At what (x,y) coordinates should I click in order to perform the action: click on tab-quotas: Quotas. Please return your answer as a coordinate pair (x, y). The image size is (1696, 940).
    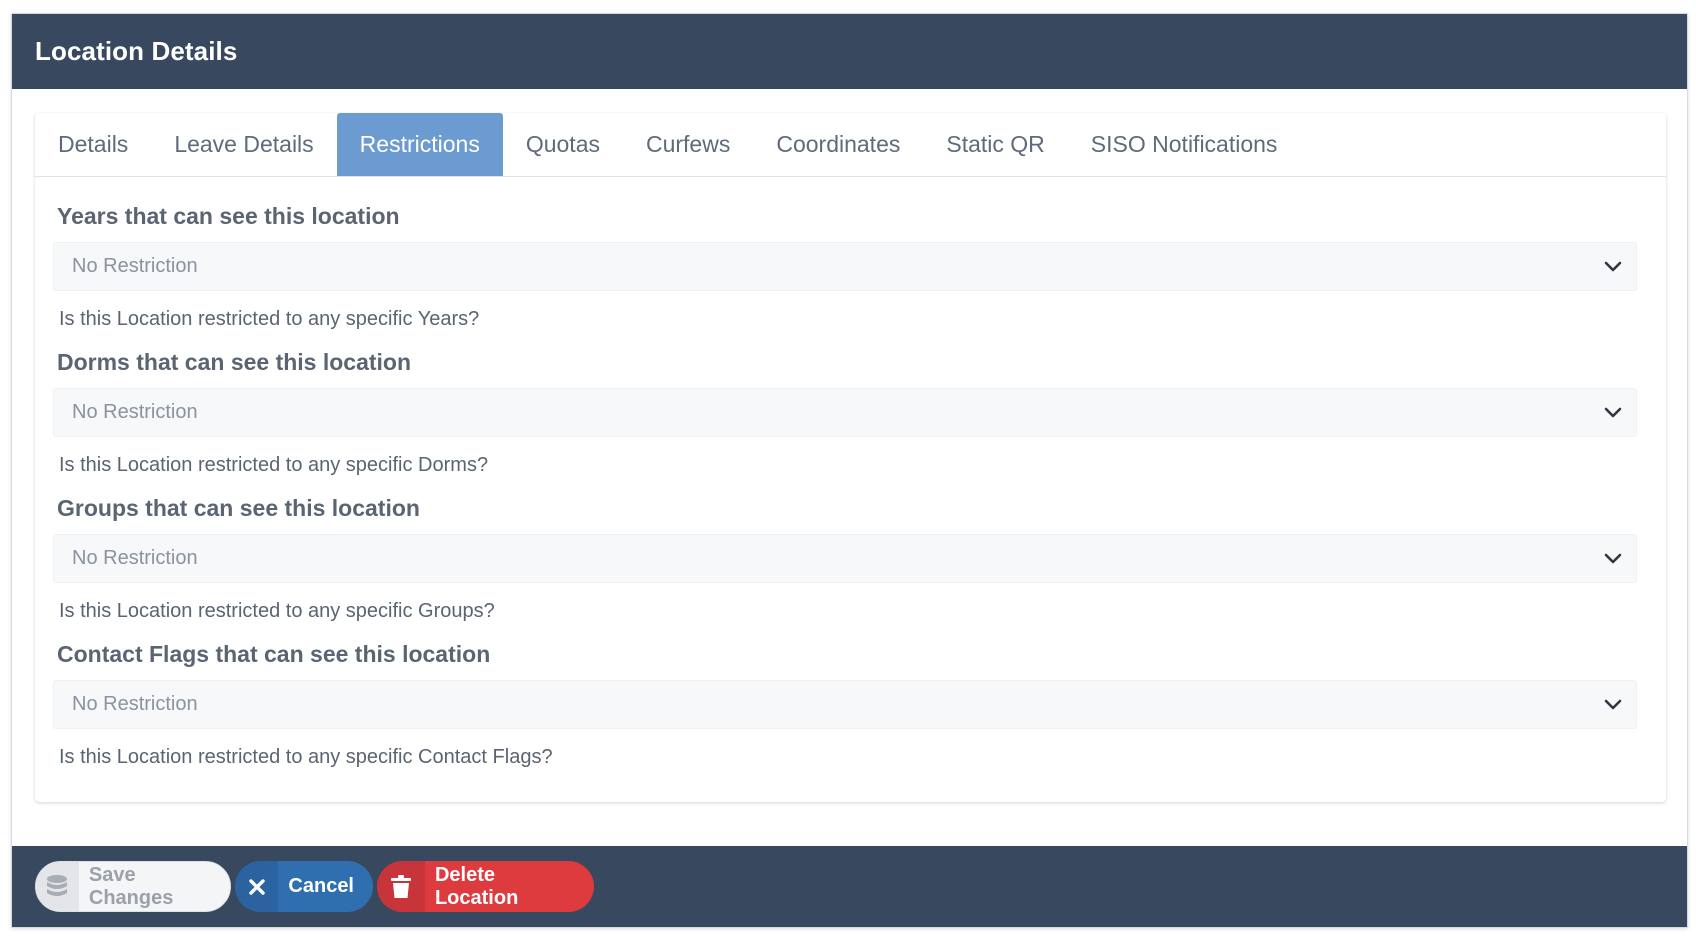
    Looking at the image, I should click on (563, 144).